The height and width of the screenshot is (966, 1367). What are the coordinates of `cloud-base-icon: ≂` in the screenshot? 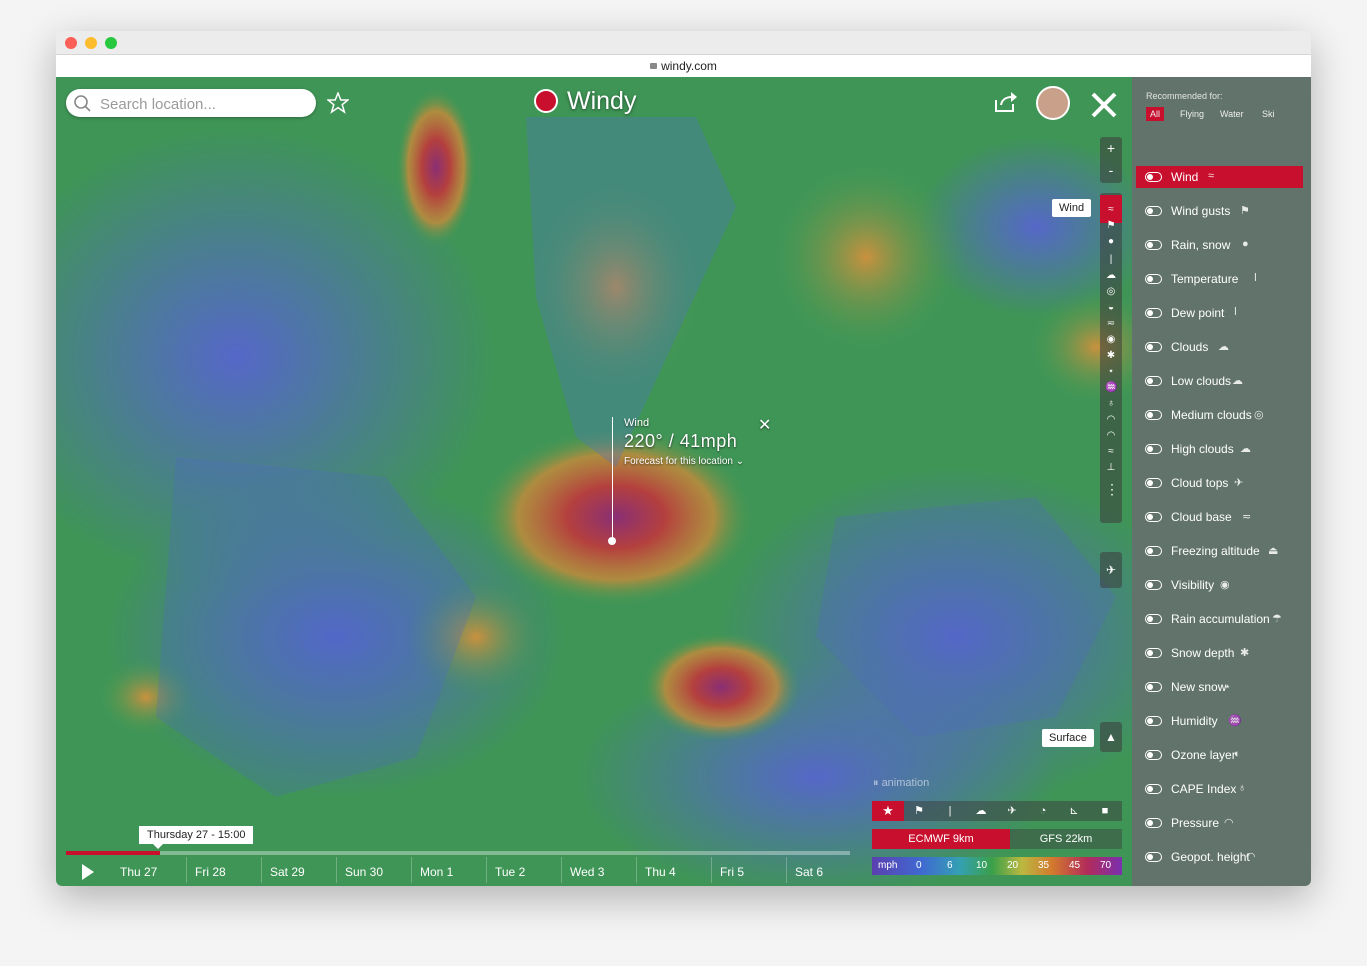 It's located at (1111, 324).